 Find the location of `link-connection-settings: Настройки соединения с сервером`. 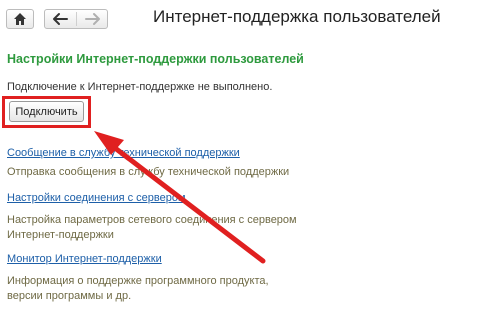

link-connection-settings: Настройки соединения с сервером is located at coordinates (96, 198).